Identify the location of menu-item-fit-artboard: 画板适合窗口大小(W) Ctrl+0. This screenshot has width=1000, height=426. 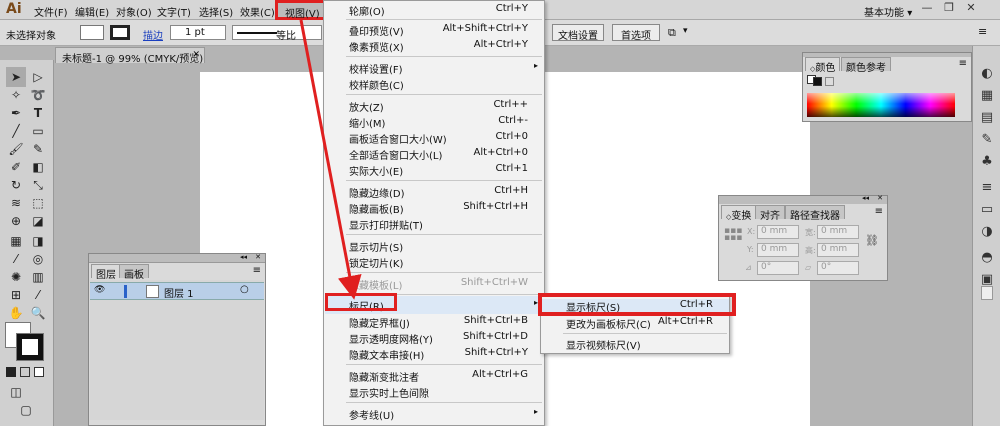
(434, 139).